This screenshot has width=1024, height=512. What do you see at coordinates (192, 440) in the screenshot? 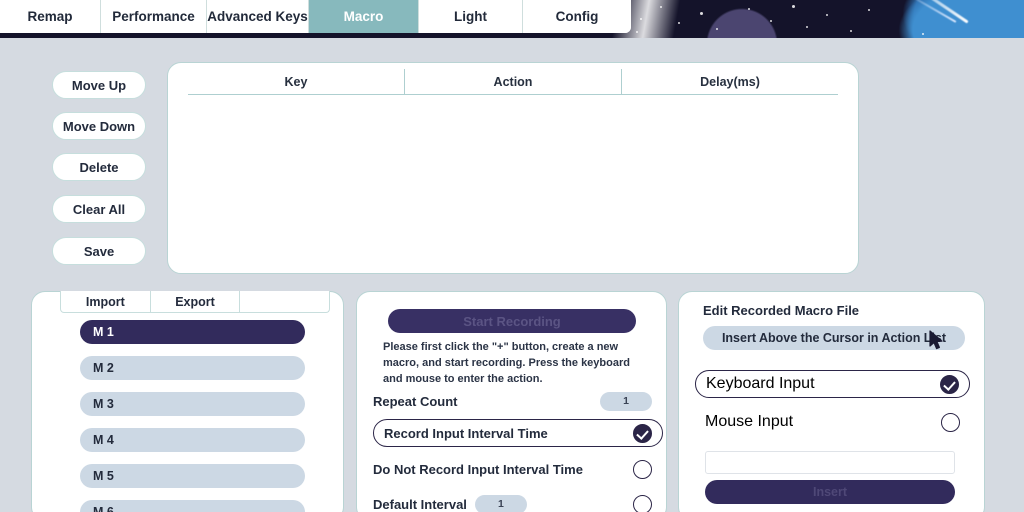
I see `macro-slot-m4: M 4` at bounding box center [192, 440].